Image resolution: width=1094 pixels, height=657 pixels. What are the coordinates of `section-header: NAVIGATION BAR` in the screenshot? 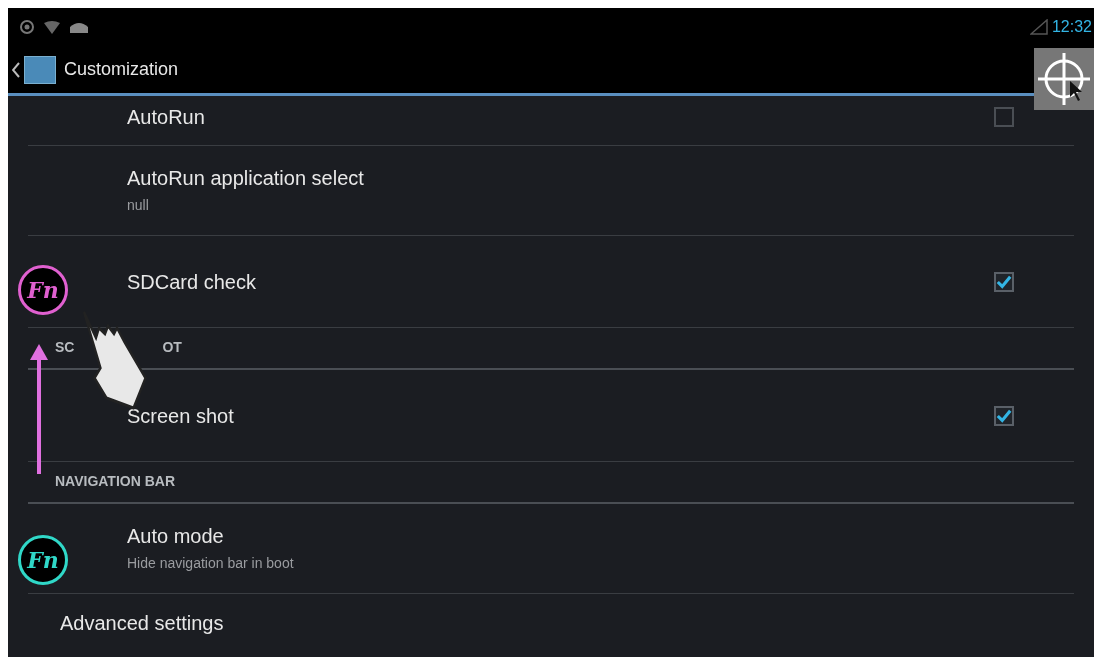 It's located at (115, 481).